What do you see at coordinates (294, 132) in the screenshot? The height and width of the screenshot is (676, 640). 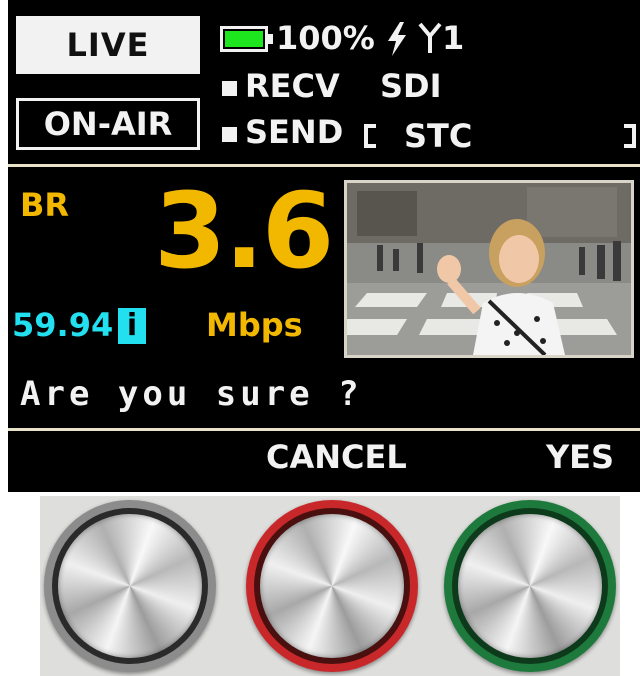 I see `send-label: SEND` at bounding box center [294, 132].